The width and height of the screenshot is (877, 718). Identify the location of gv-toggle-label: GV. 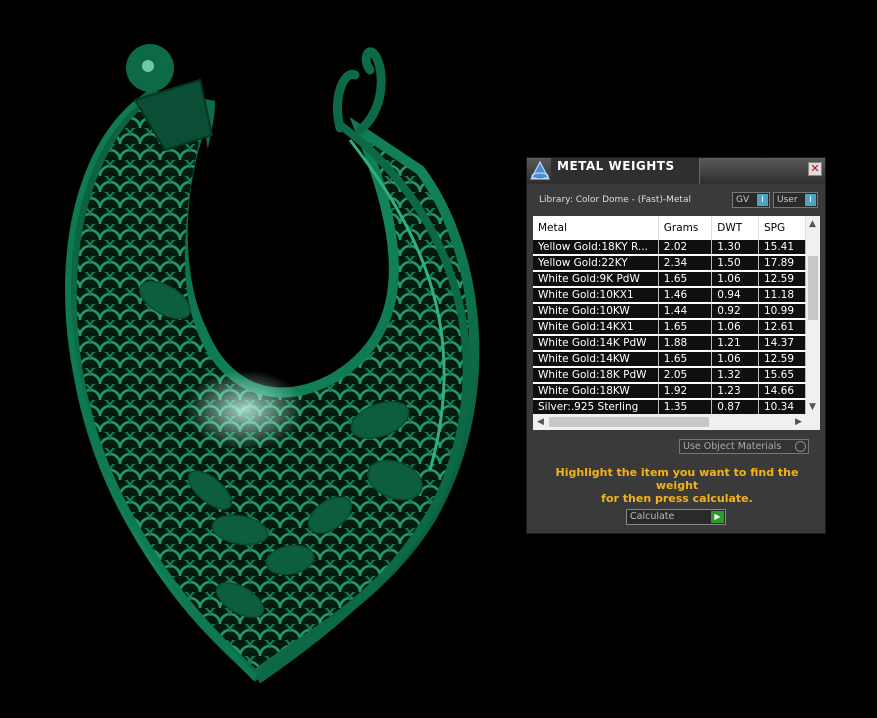
(743, 200).